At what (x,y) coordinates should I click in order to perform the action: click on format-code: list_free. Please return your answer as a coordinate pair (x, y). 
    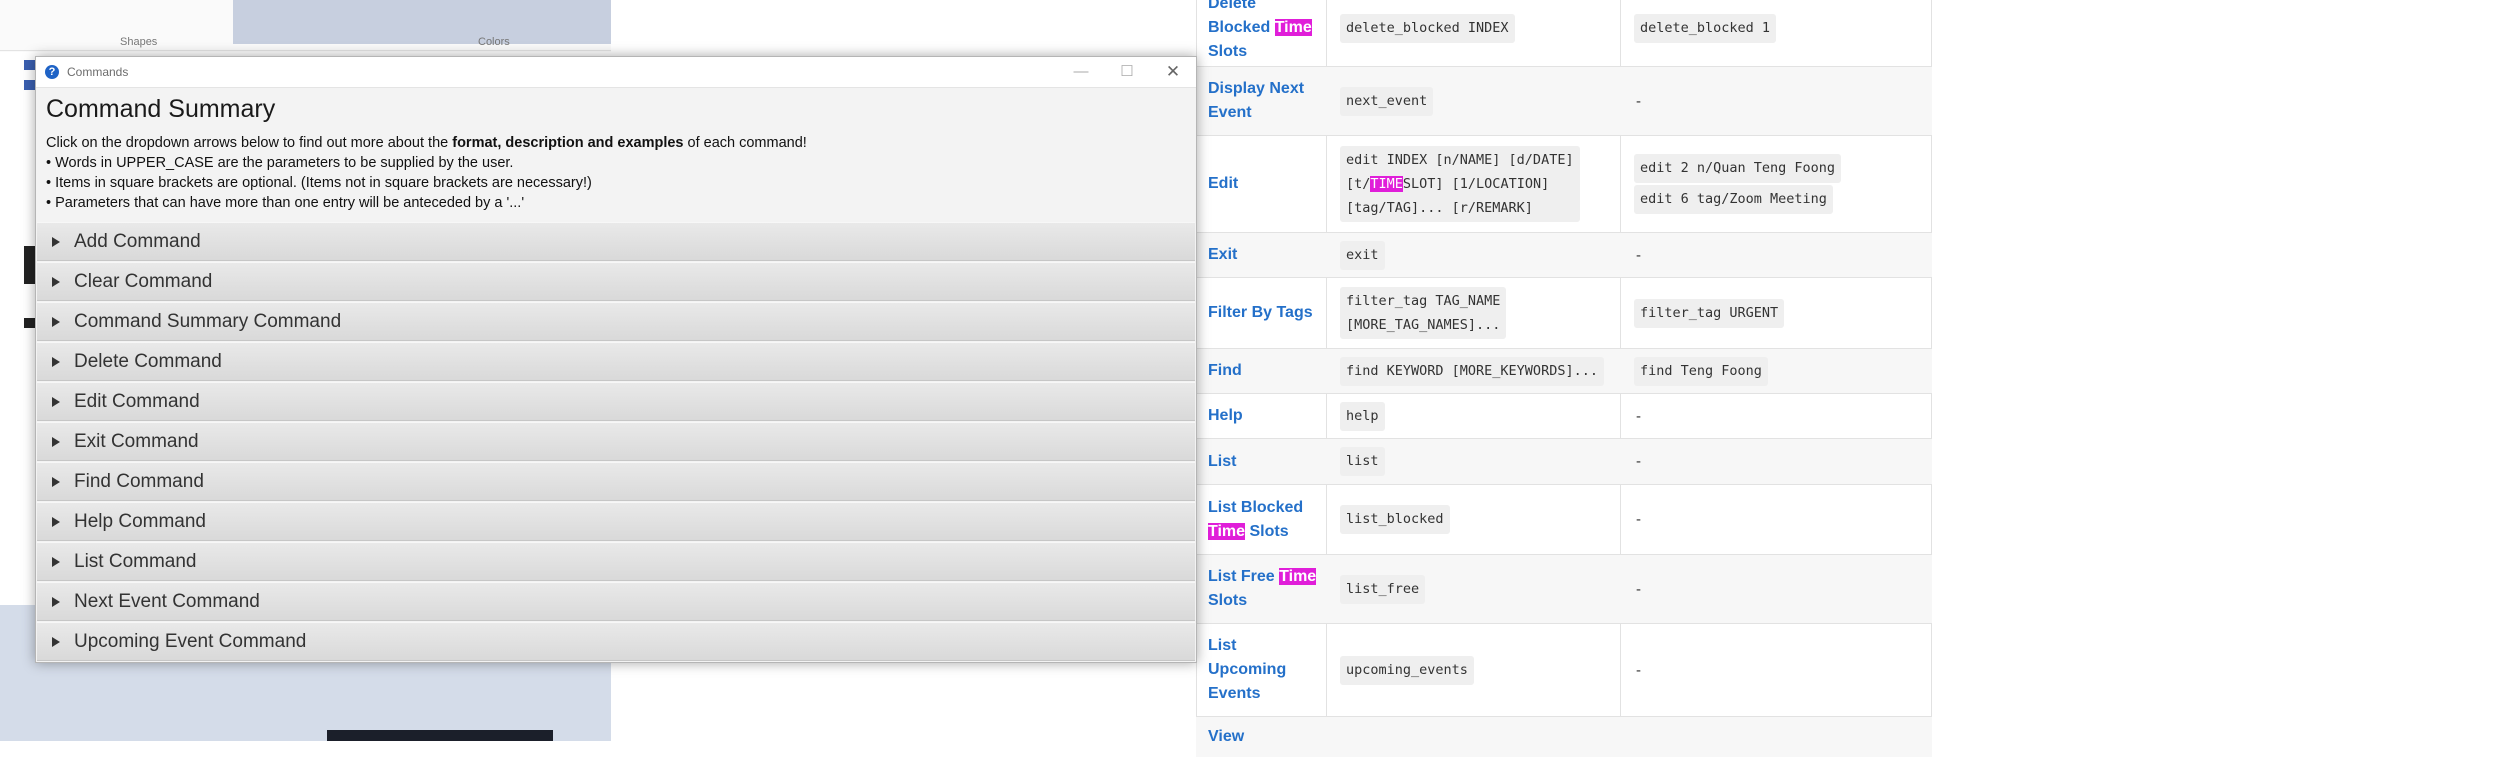
    Looking at the image, I should click on (1383, 589).